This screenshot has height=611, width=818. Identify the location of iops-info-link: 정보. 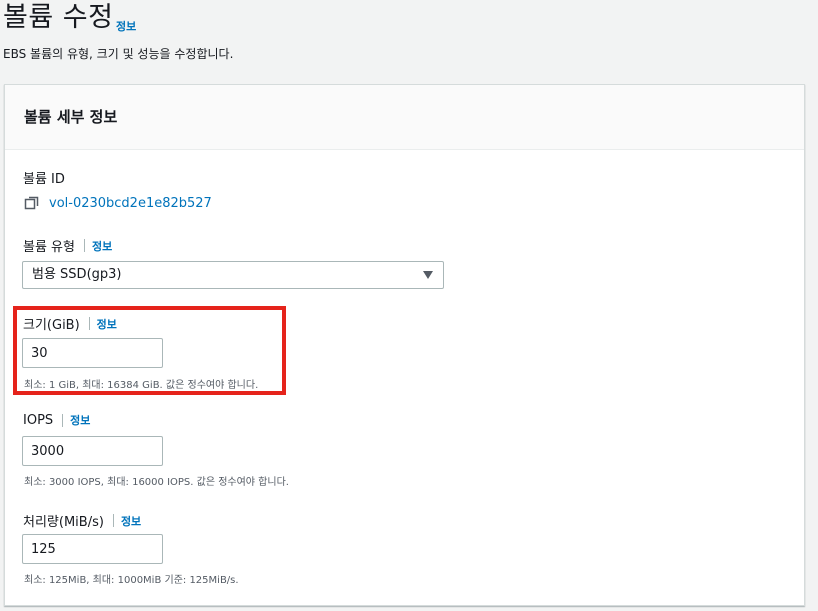
(80, 420).